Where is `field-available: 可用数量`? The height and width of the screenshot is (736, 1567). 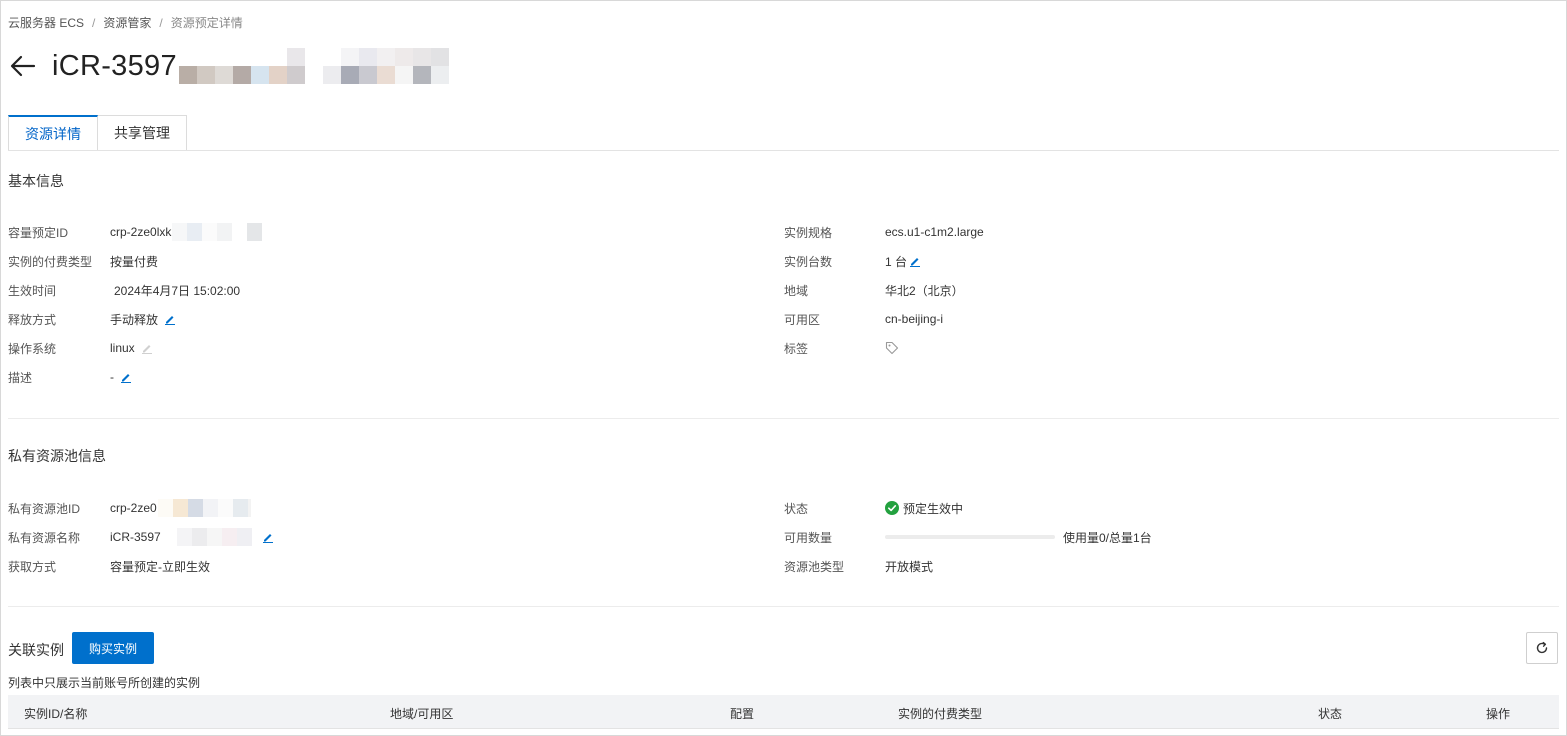 field-available: 可用数量 is located at coordinates (808, 537).